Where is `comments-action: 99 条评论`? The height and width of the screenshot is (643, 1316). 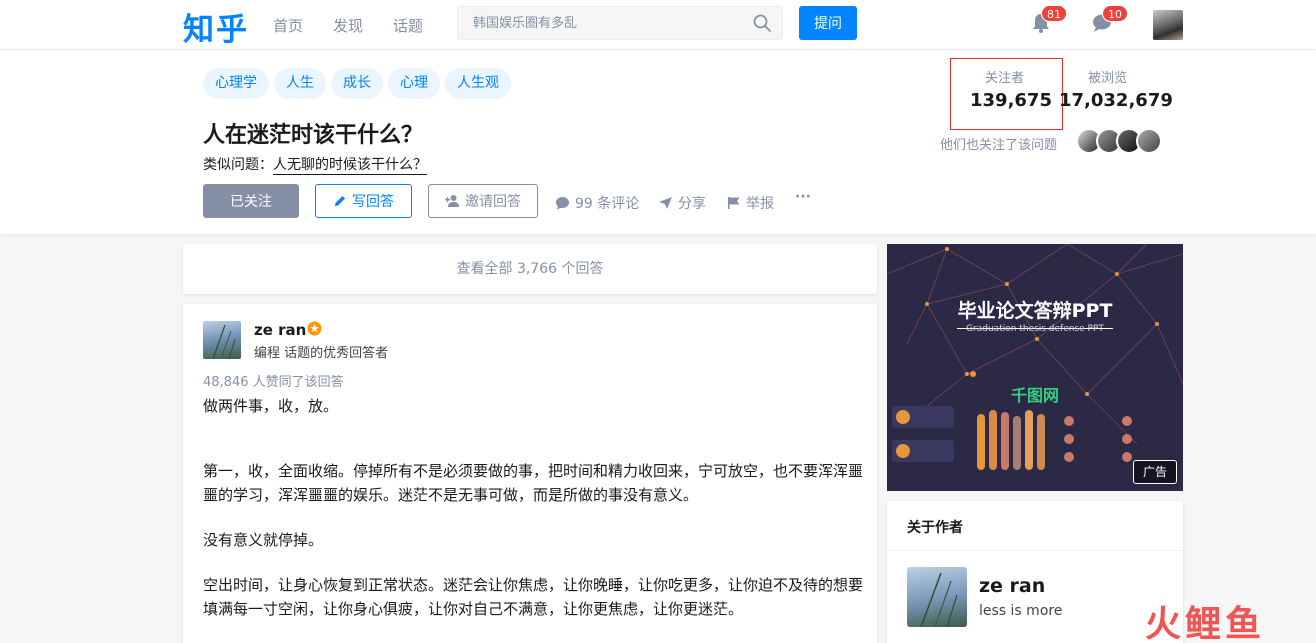
comments-action: 99 条评论 is located at coordinates (597, 203).